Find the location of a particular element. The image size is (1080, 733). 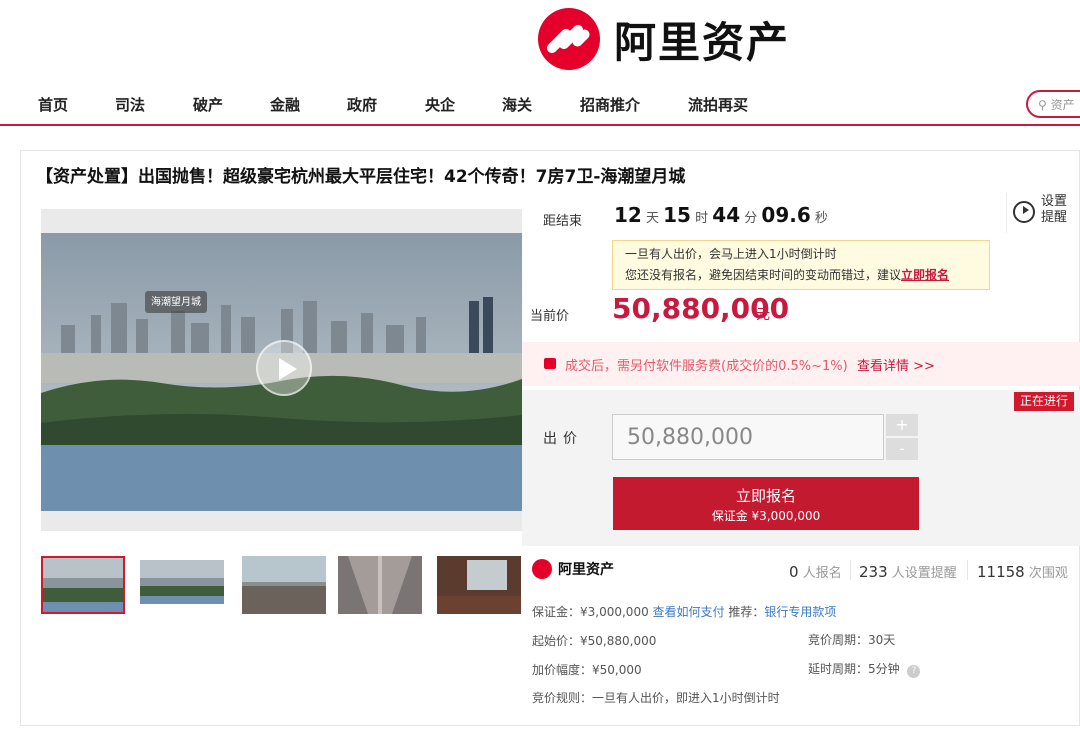

notice-line-2: 您还没有报名，避免因结束时间的变动而错过，建议立即报名 is located at coordinates (807, 275).